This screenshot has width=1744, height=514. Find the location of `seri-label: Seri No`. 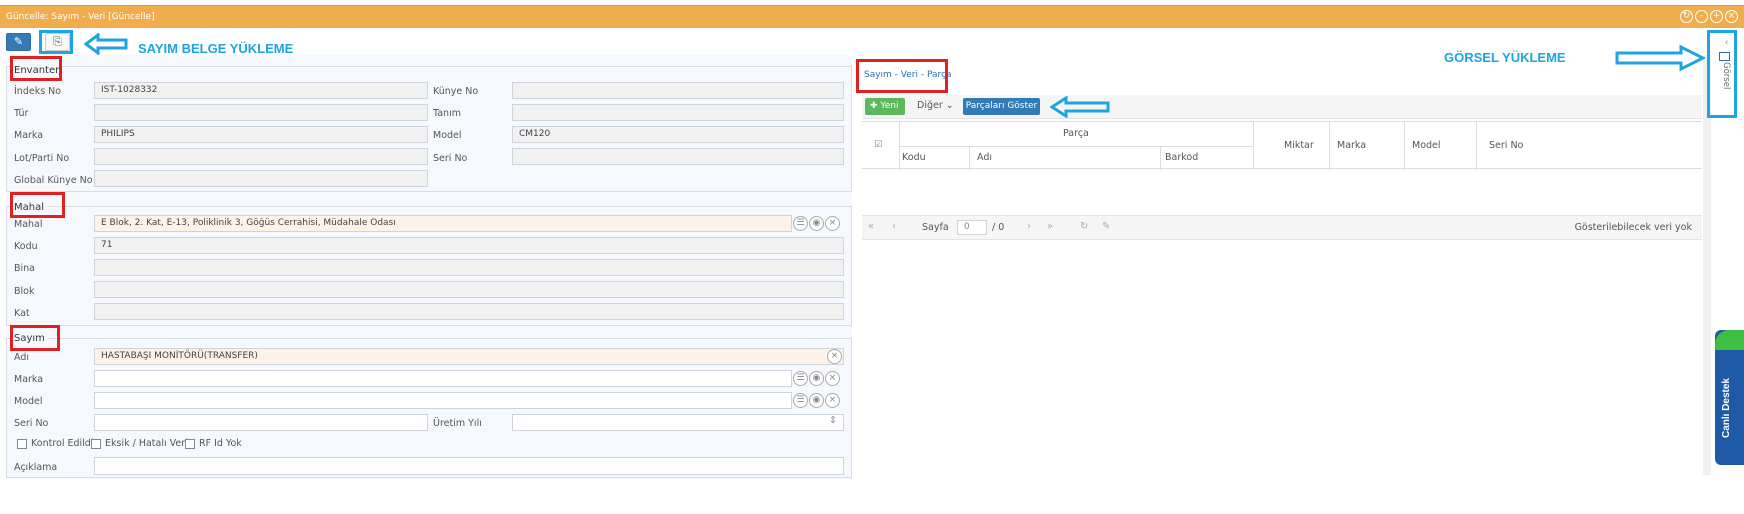

seri-label: Seri No is located at coordinates (450, 158).